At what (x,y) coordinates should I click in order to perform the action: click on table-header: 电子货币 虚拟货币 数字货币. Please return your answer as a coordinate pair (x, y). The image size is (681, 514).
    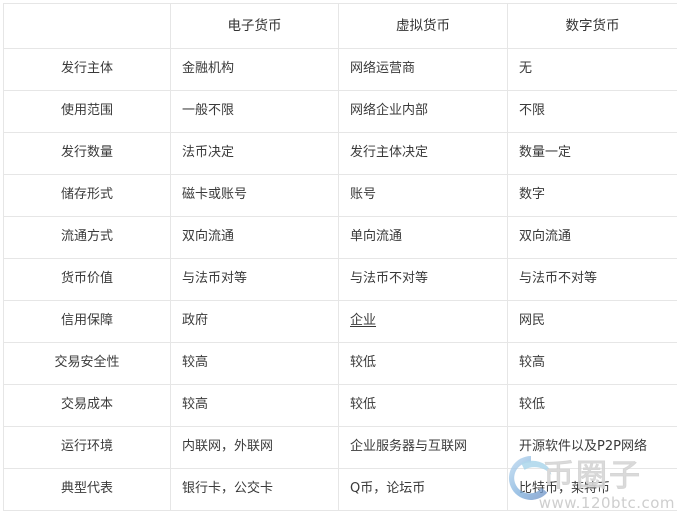
    Looking at the image, I should click on (340, 26).